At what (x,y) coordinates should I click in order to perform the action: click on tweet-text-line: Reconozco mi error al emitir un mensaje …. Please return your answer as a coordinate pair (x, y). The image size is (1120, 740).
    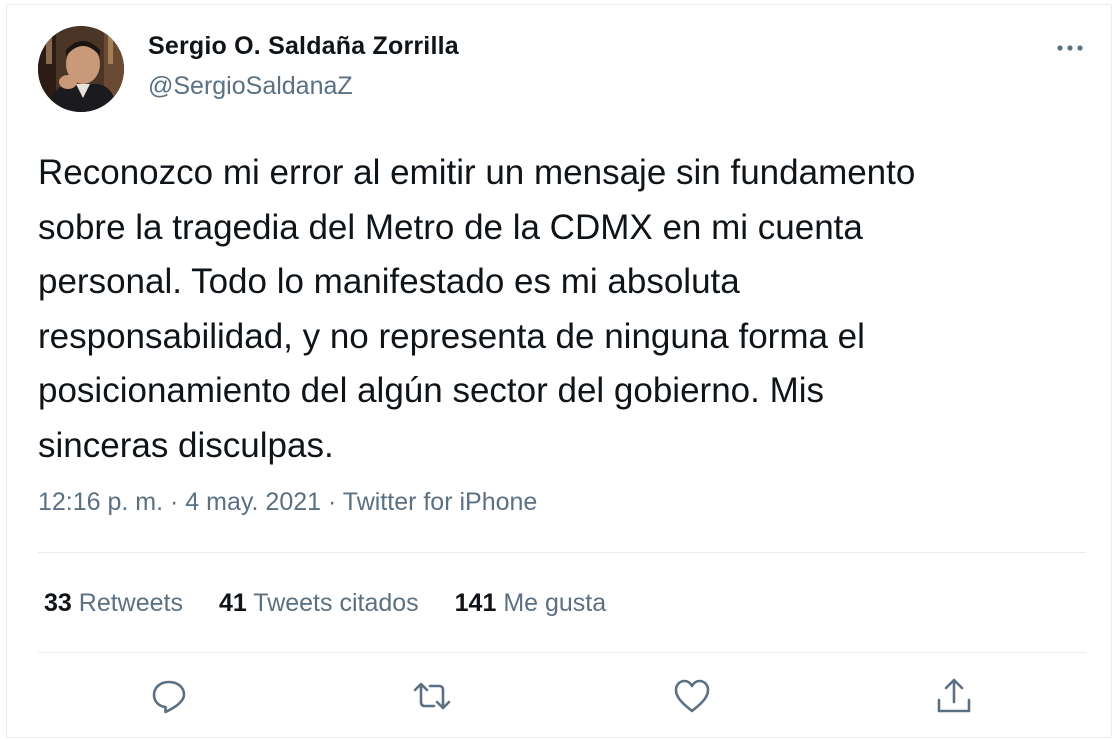
    Looking at the image, I should click on (477, 172).